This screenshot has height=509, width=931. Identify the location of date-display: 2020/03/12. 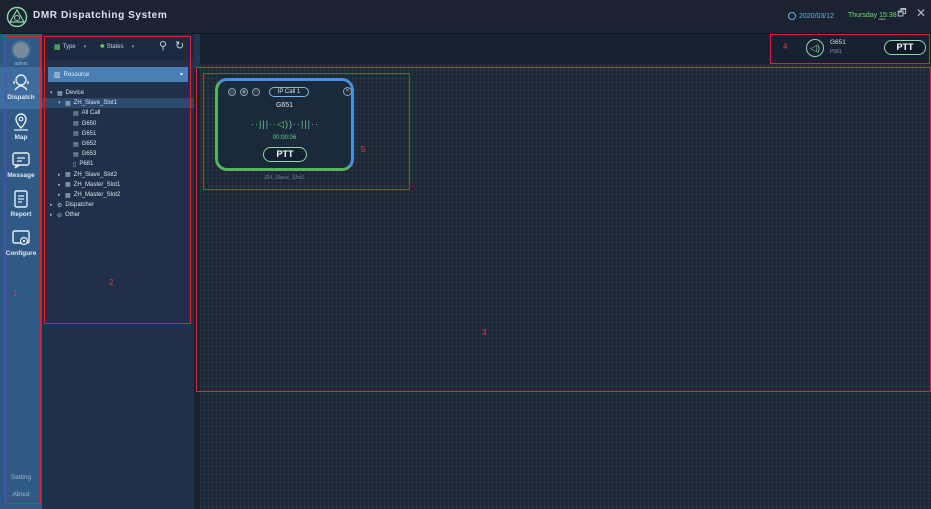
(811, 16).